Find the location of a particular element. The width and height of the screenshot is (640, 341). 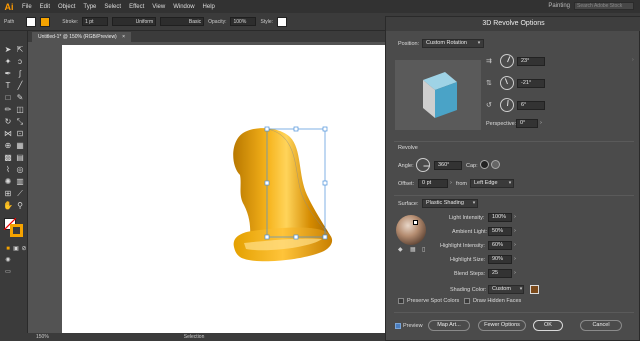

preserve-spot-checkbox is located at coordinates (401, 301).